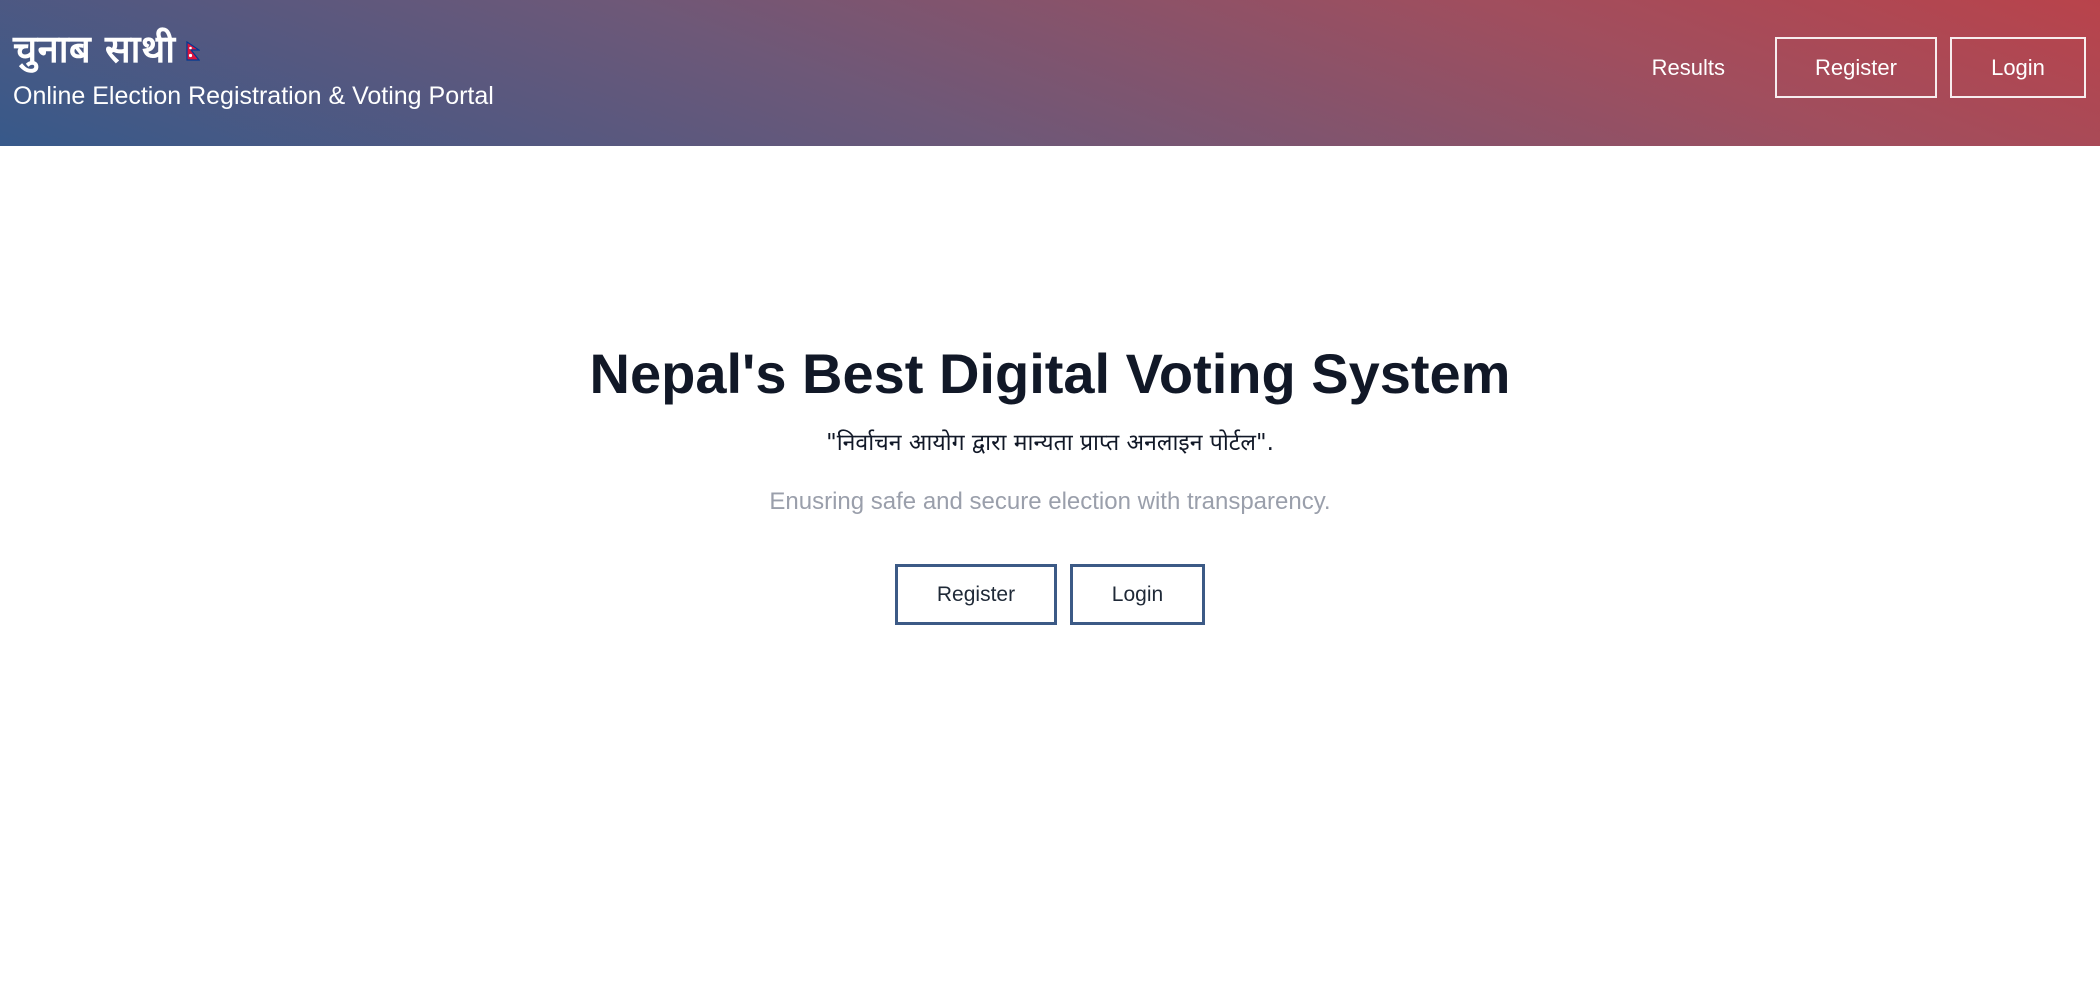 This screenshot has height=1006, width=2100. I want to click on hero-button-group: Register Login, so click(1050, 594).